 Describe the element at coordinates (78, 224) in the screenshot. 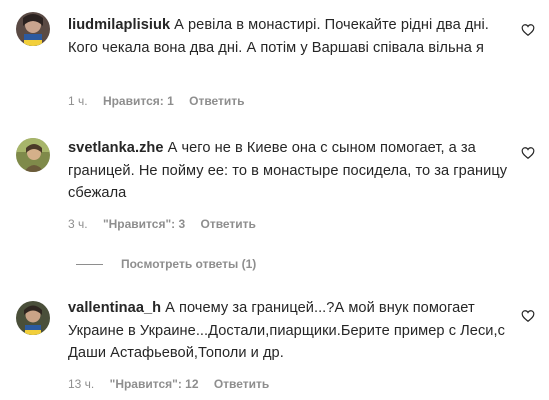

I see `comment-time: 3 ч.` at that location.